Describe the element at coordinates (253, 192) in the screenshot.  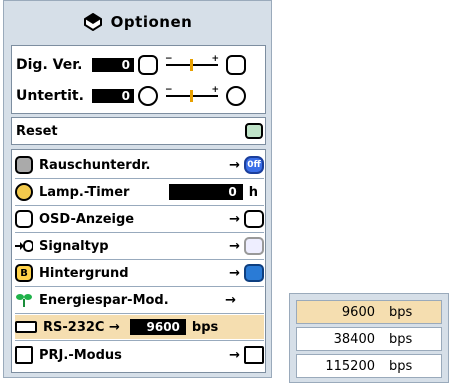
I see `lamp-timer-unit: h` at that location.